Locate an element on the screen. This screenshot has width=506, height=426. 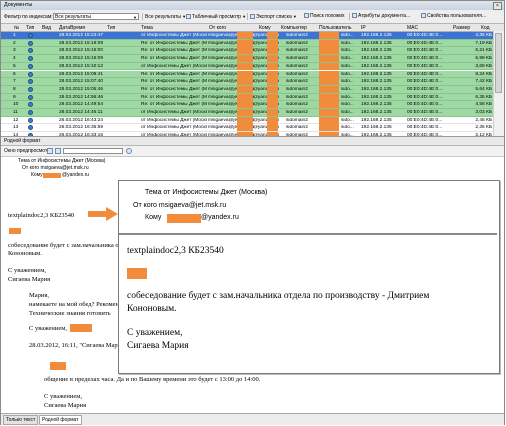
preview-label: Окно предпросмотра is located at coordinates (28, 151).